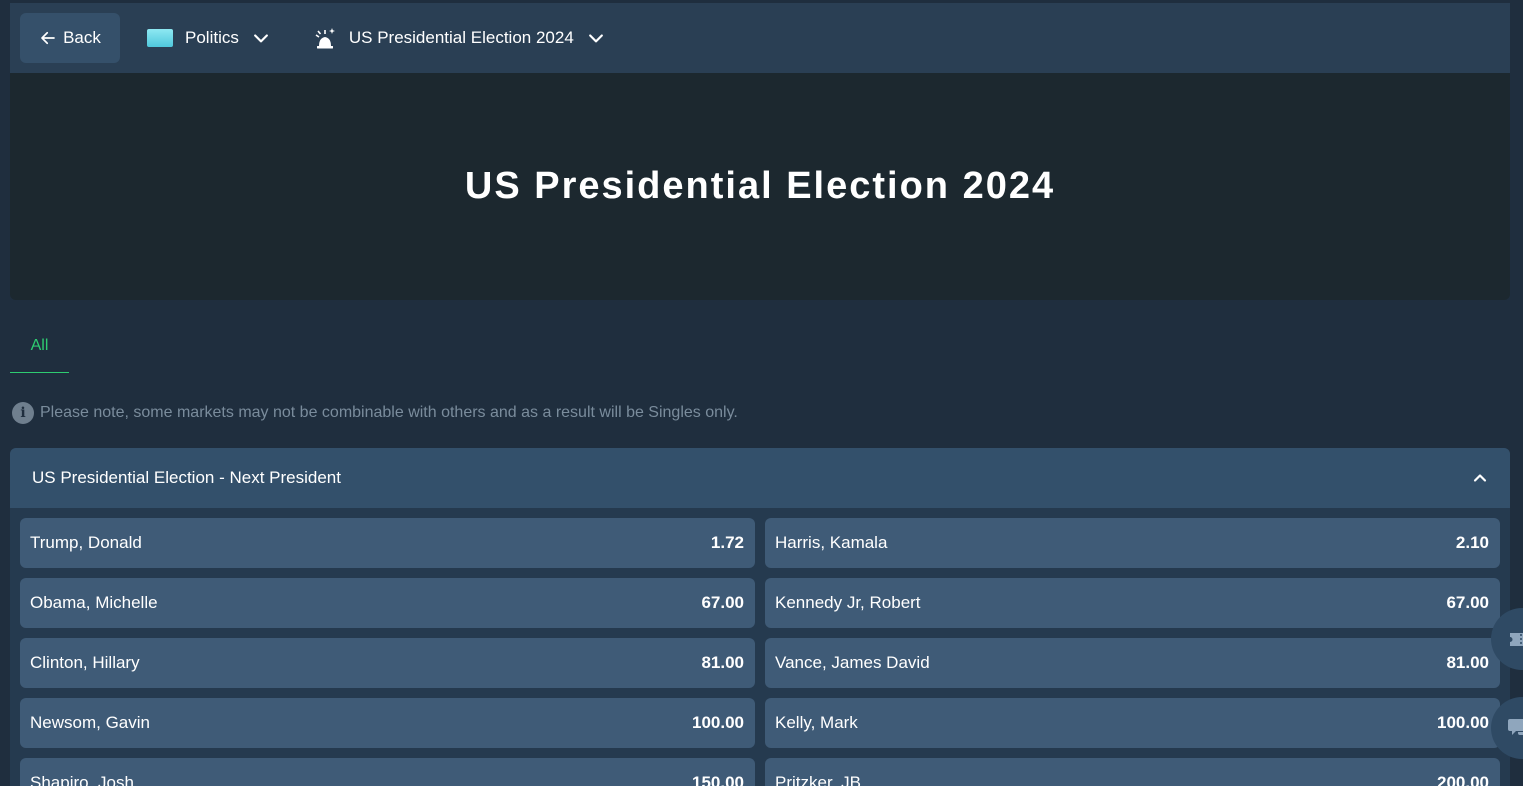  Describe the element at coordinates (387, 543) in the screenshot. I see `selection-button: Trump, Donald 1.72` at that location.